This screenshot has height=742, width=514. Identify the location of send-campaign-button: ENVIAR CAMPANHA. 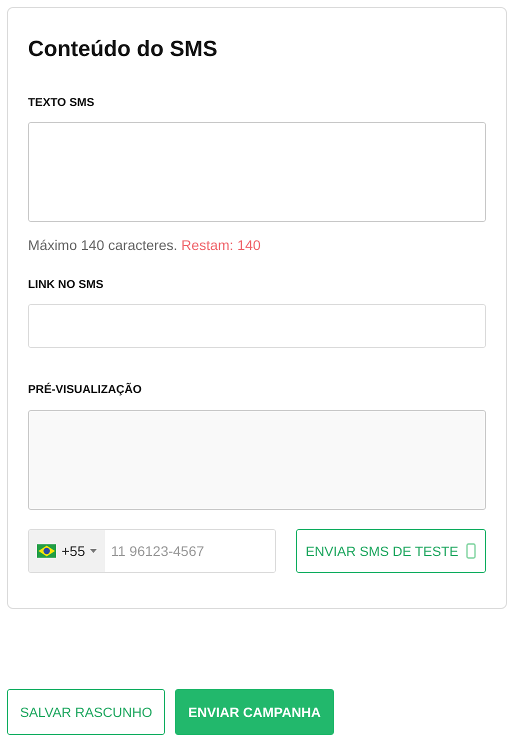
(254, 712).